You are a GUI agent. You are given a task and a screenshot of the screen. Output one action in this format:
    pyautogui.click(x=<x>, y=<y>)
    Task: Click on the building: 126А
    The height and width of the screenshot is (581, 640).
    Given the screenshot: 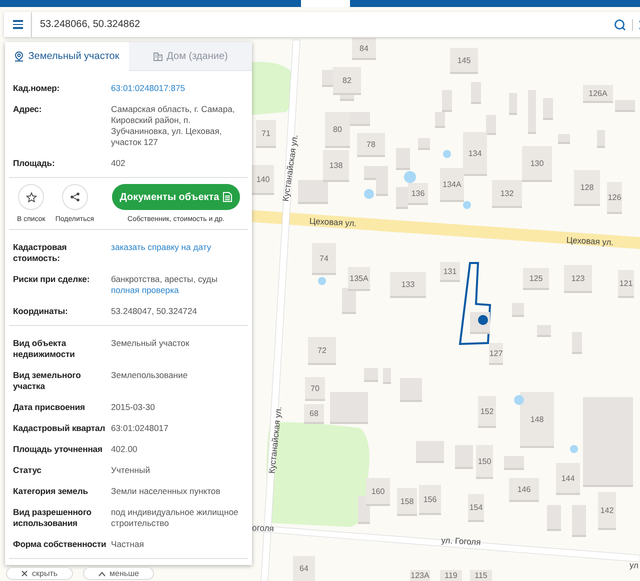 What is the action you would take?
    pyautogui.click(x=598, y=93)
    